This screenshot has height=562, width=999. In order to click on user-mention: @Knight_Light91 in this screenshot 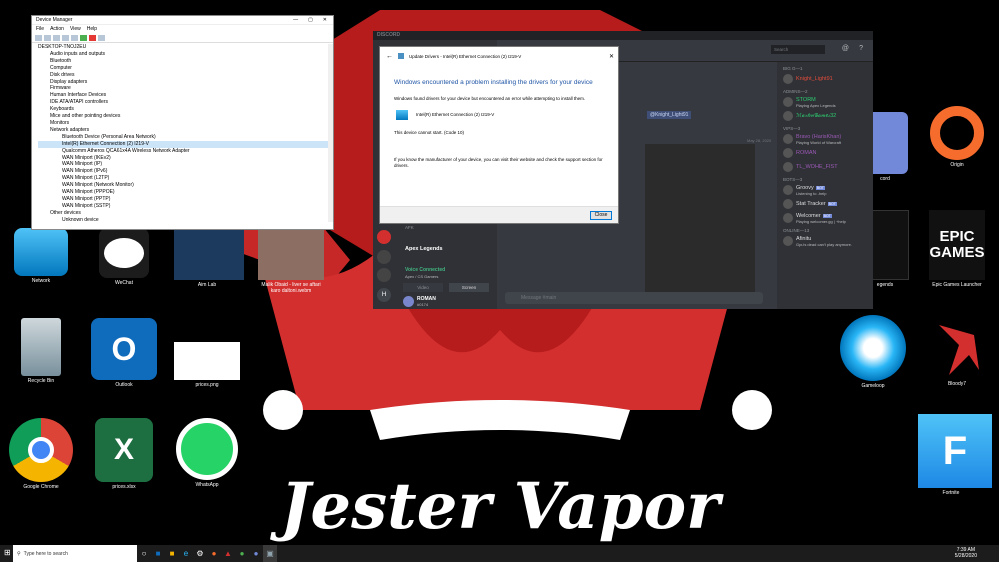, I will do `click(669, 115)`.